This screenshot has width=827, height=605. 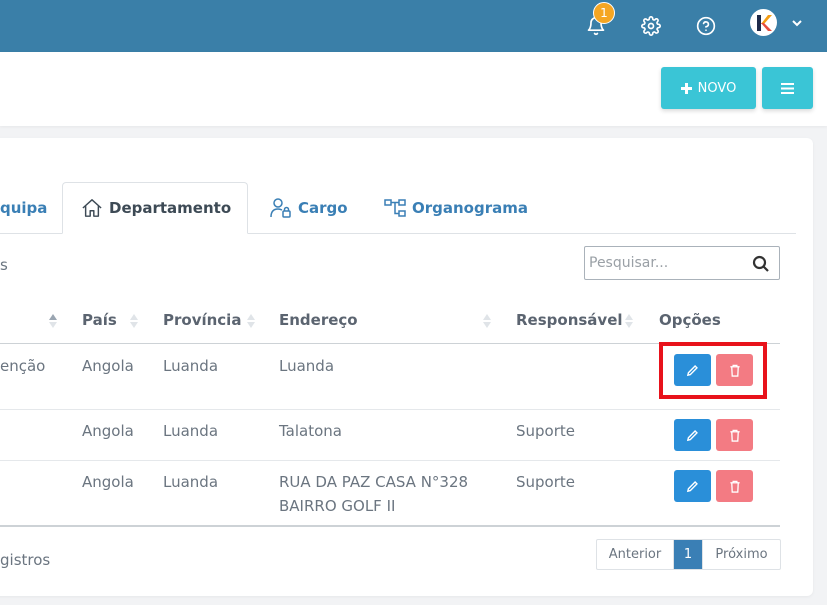 I want to click on tab-label: Cargo, so click(x=323, y=208).